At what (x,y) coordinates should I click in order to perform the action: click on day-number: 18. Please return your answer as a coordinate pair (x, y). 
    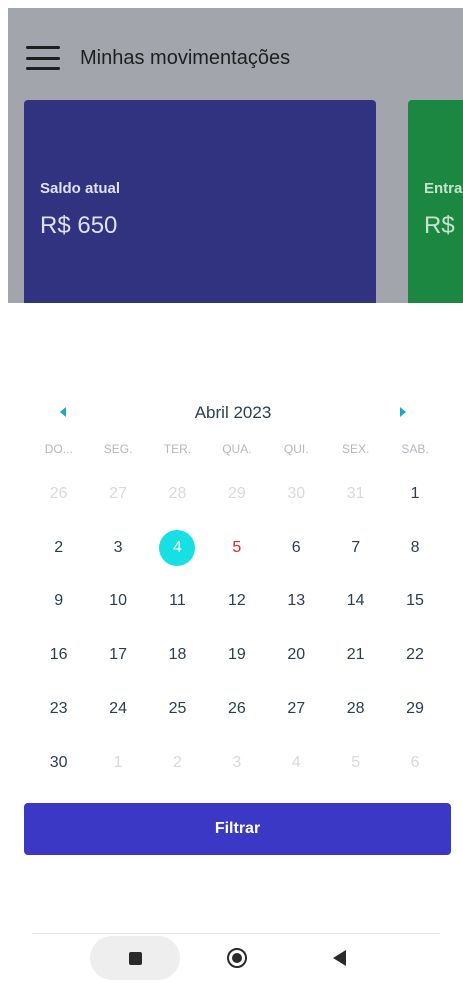
    Looking at the image, I should click on (177, 655).